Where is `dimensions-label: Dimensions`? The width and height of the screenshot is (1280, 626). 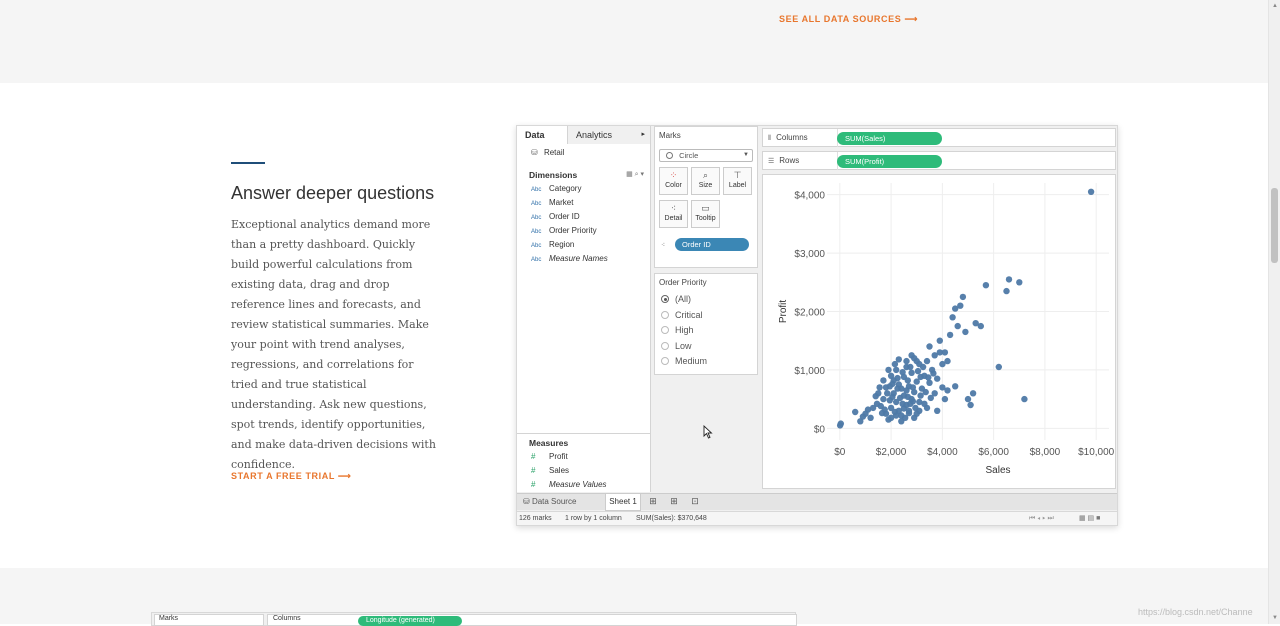 dimensions-label: Dimensions is located at coordinates (553, 175).